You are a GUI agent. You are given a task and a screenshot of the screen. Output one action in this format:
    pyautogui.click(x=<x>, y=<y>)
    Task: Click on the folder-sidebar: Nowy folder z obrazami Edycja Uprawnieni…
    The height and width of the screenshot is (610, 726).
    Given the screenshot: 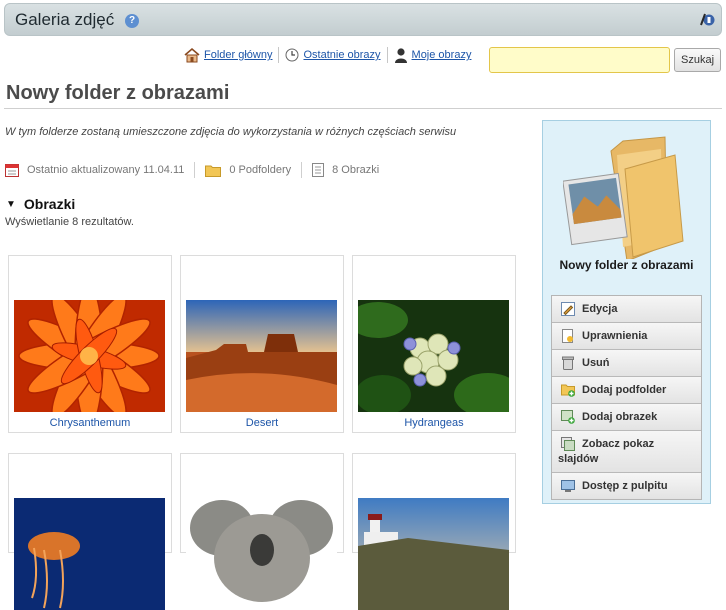 What is the action you would take?
    pyautogui.click(x=626, y=312)
    